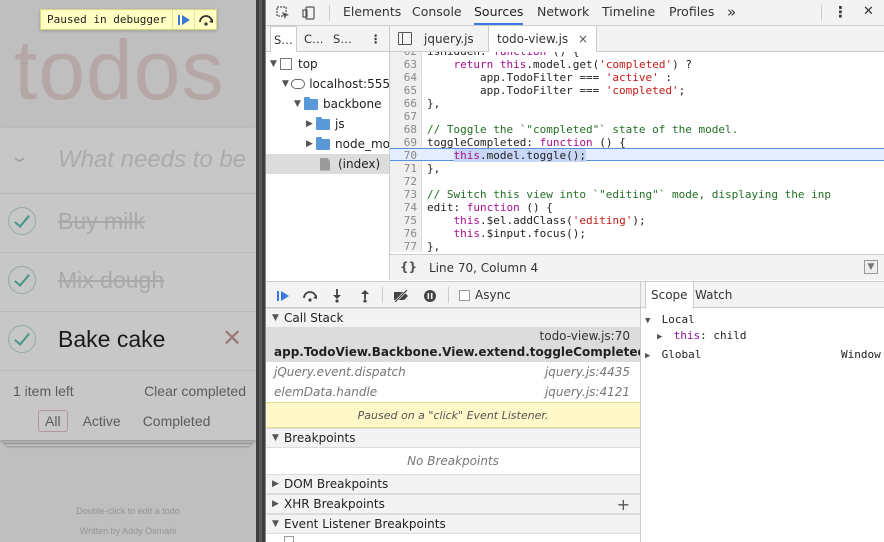 This screenshot has width=884, height=542. Describe the element at coordinates (283, 13) in the screenshot. I see `inspect-element-icon` at that location.